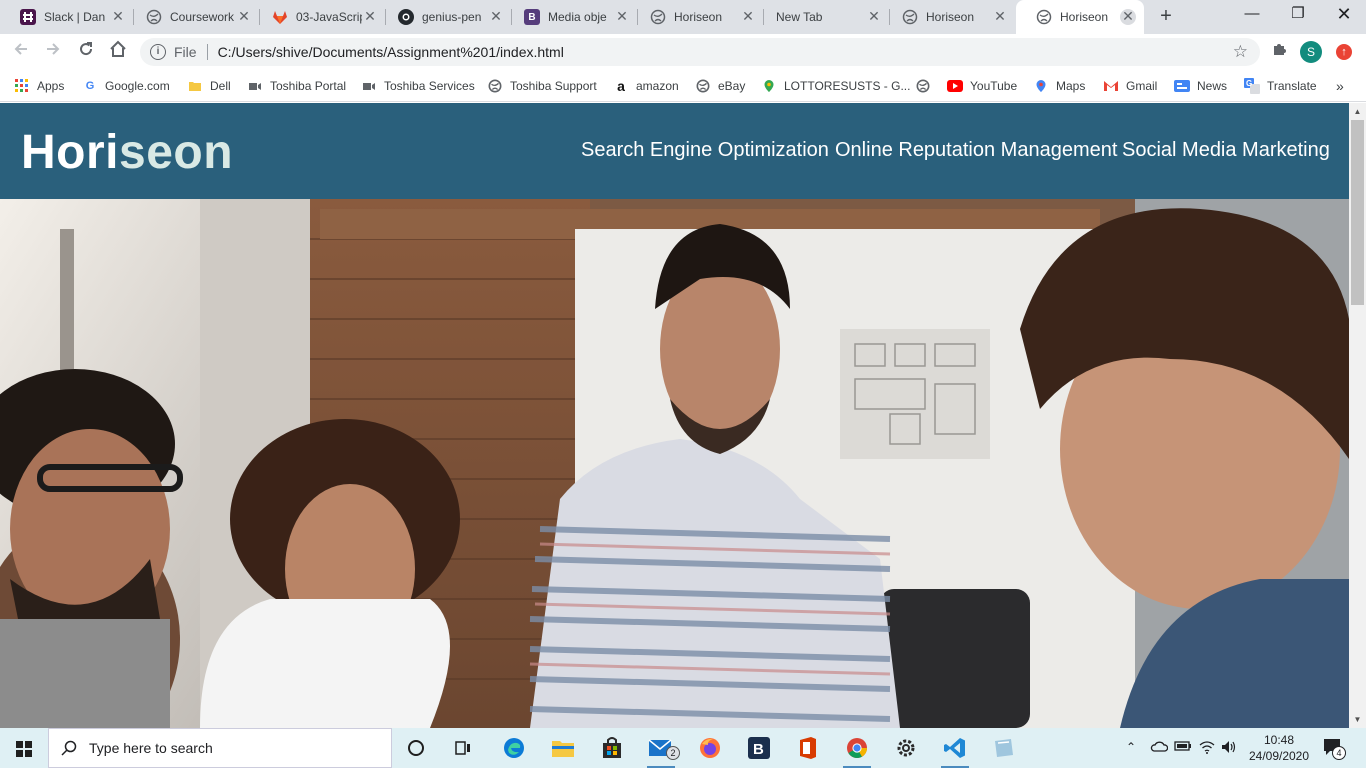 This screenshot has height=780, width=1366. I want to click on browser-tab: Slack | Dan ✕, so click(67, 17).